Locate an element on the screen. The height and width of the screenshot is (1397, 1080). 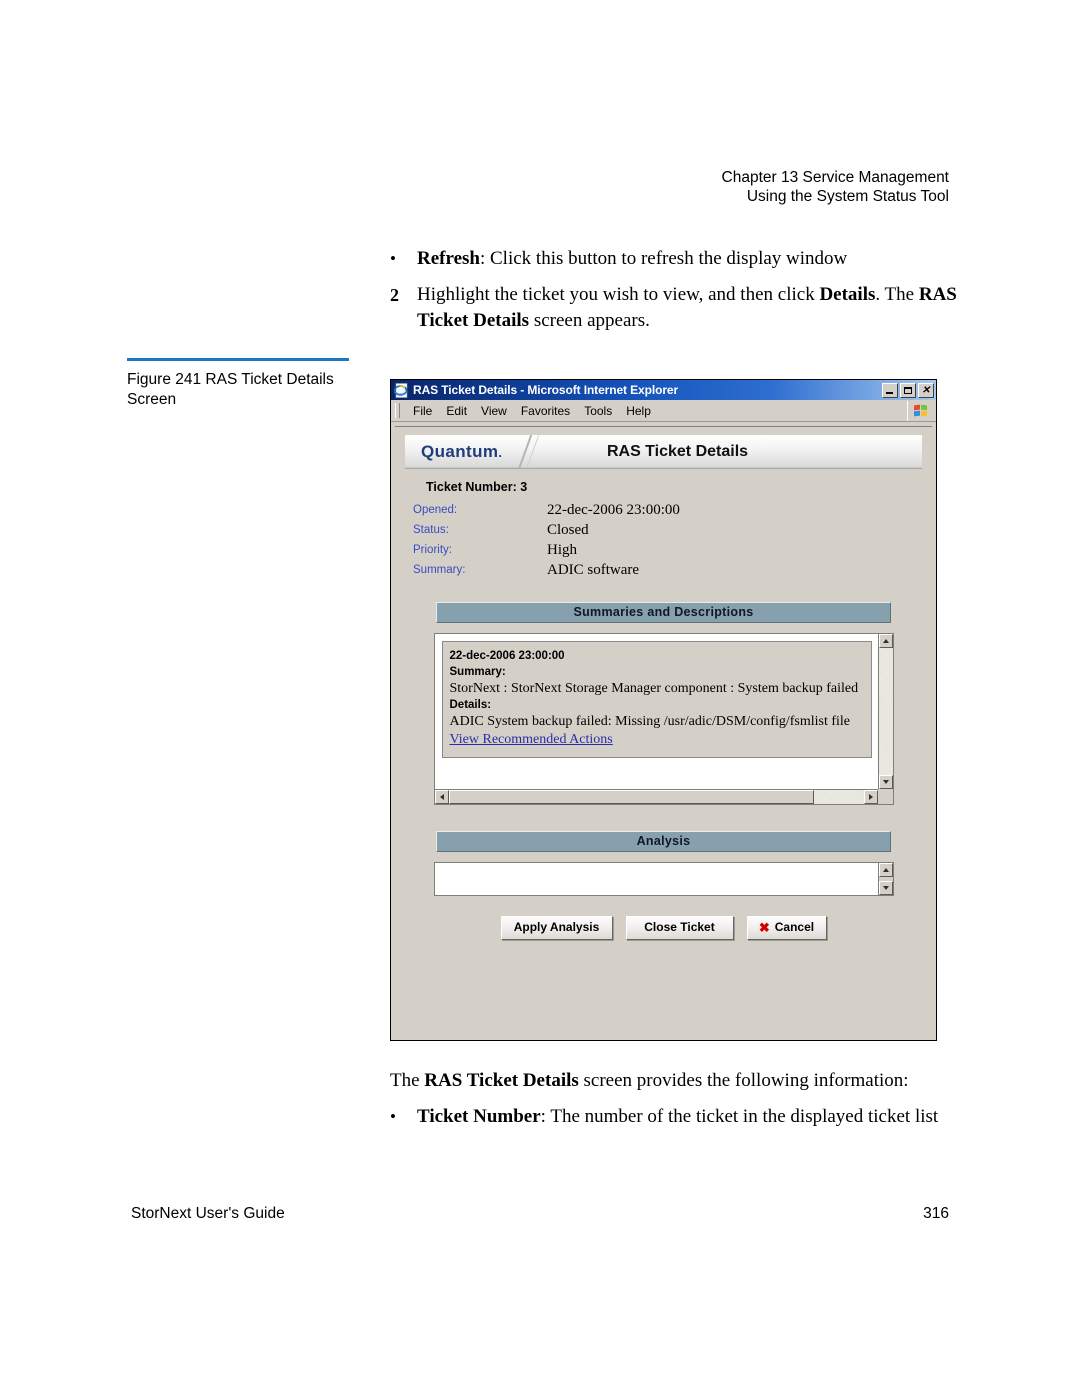
analysis-textarea is located at coordinates (663, 879).